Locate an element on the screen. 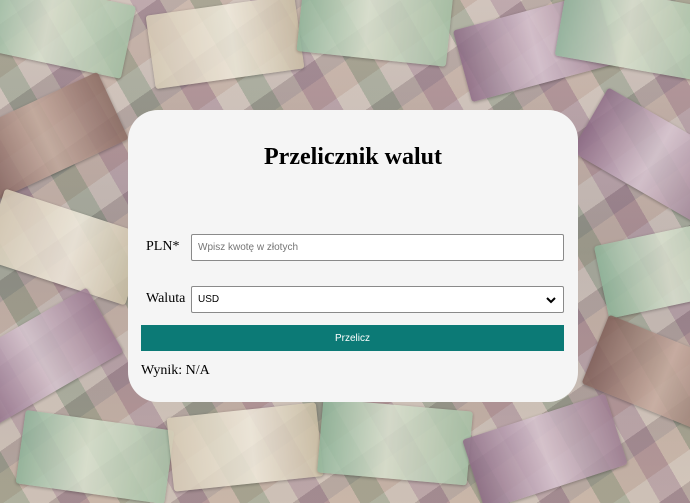  page-title: Przelicznik walut is located at coordinates (353, 157).